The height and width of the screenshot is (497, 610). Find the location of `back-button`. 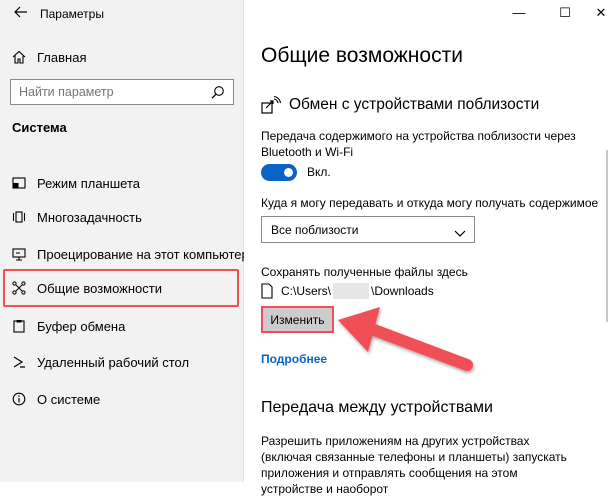

back-button is located at coordinates (24, 14).